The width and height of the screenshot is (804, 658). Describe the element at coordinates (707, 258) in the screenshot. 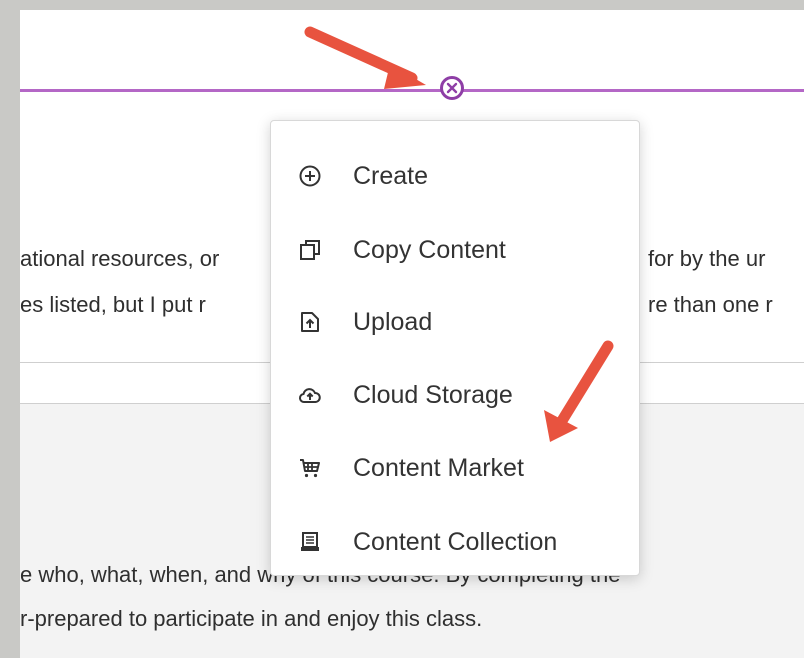

I see `paragraph1-line1-right: for by the ur` at that location.